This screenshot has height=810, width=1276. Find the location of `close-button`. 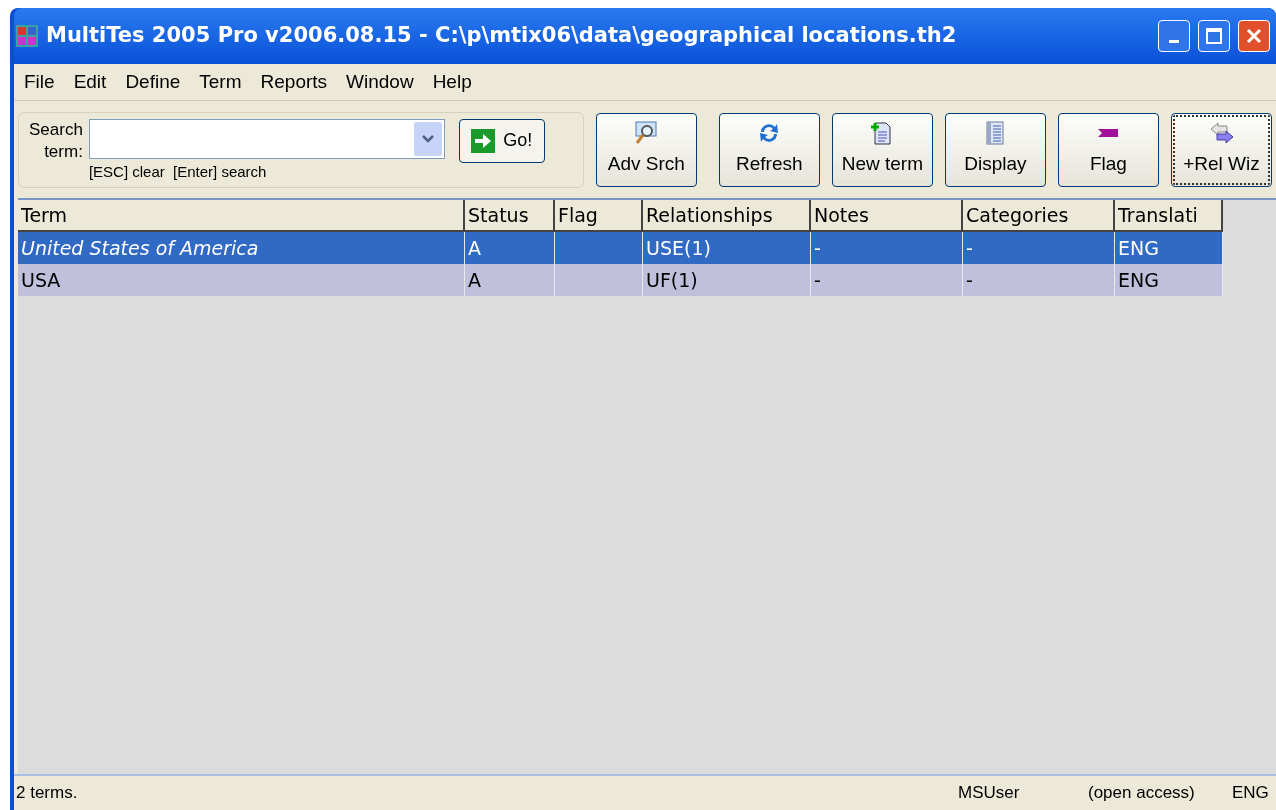

close-button is located at coordinates (1254, 36).